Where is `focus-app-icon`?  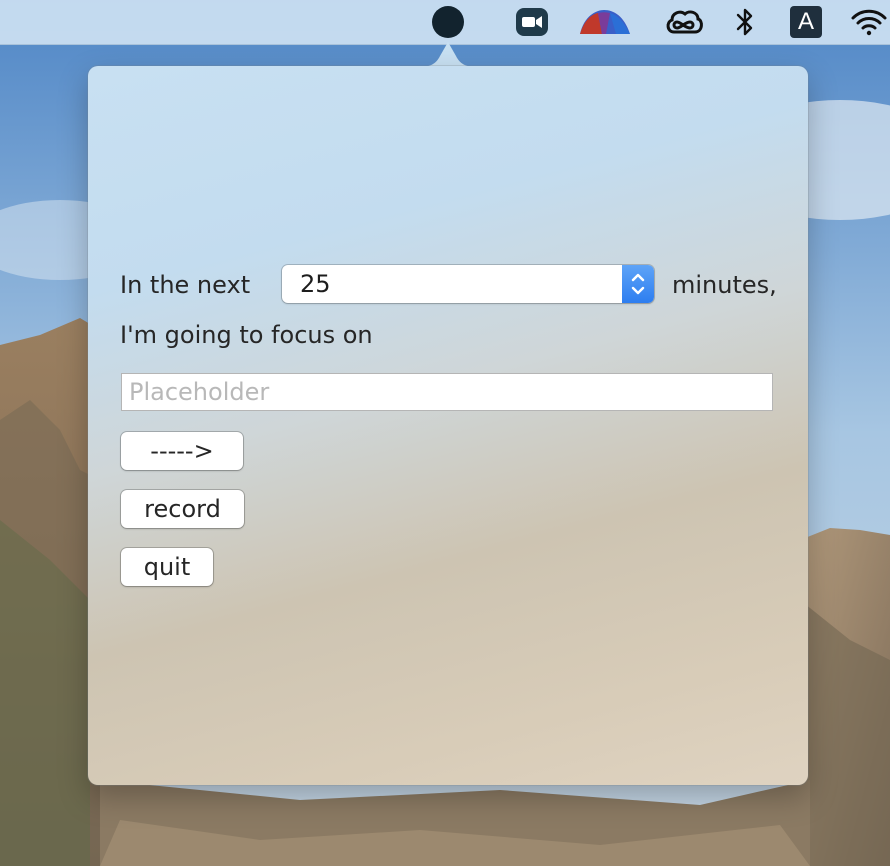
focus-app-icon is located at coordinates (448, 22).